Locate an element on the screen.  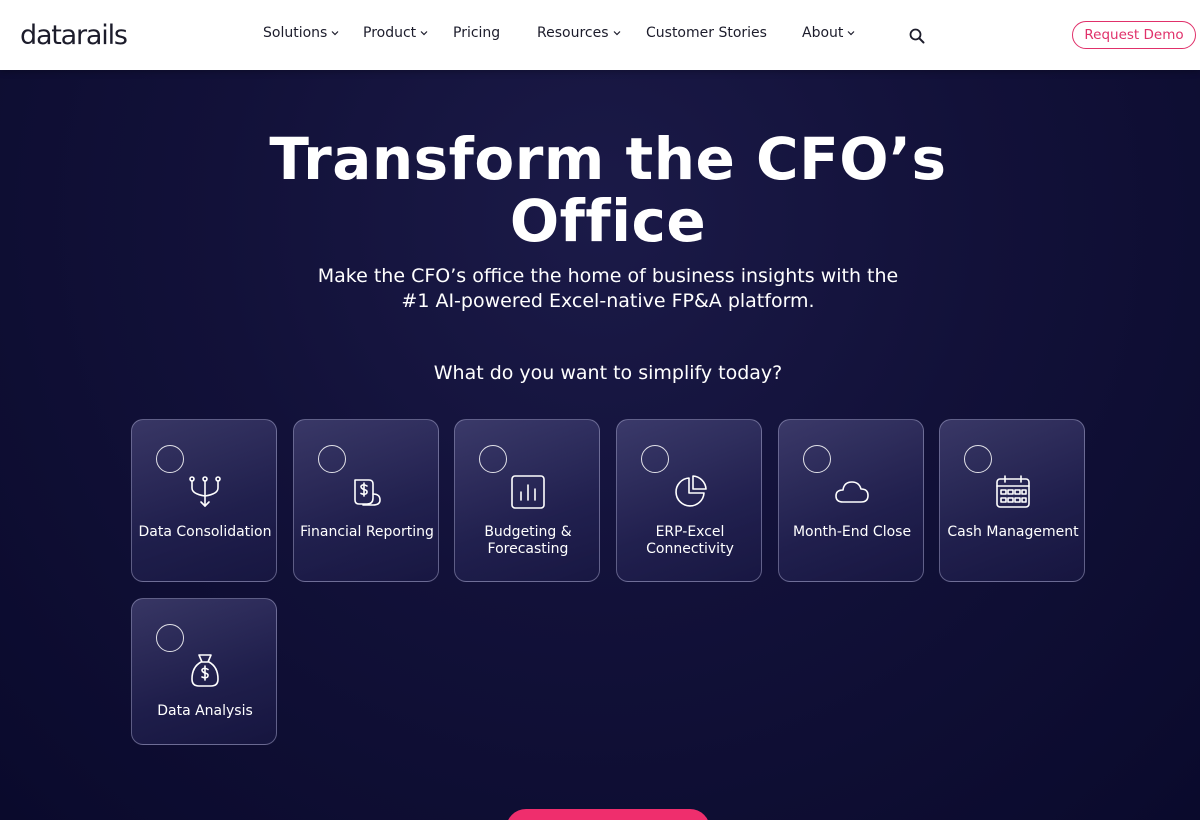
money-bag-icon is located at coordinates (205, 670).